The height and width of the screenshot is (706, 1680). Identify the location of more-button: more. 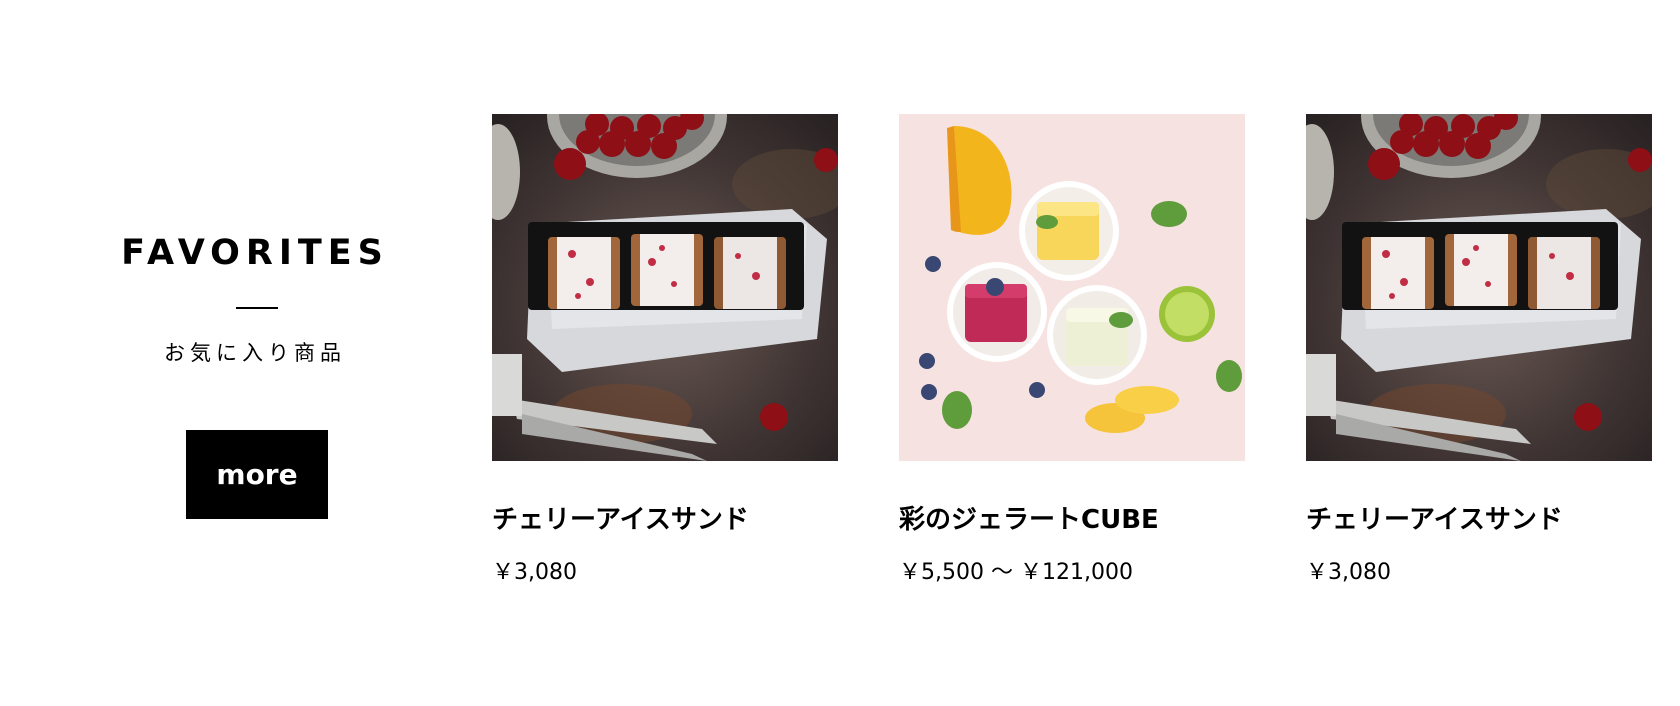
(257, 474).